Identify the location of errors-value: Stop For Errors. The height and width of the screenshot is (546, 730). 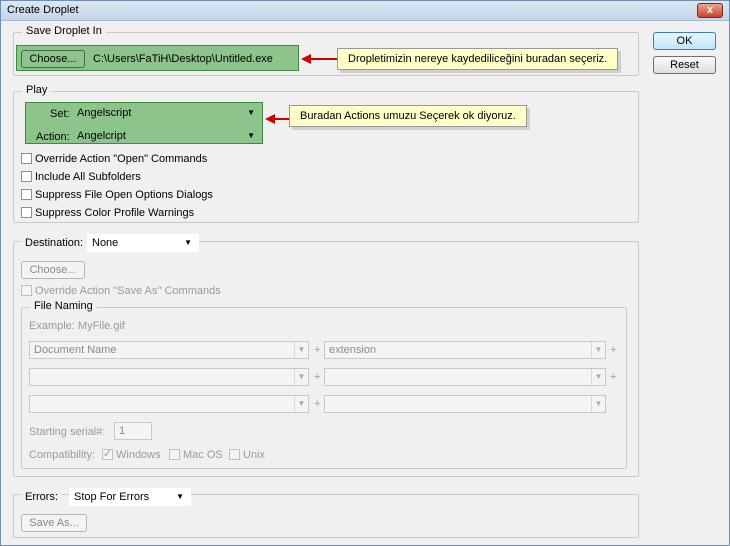
(112, 497).